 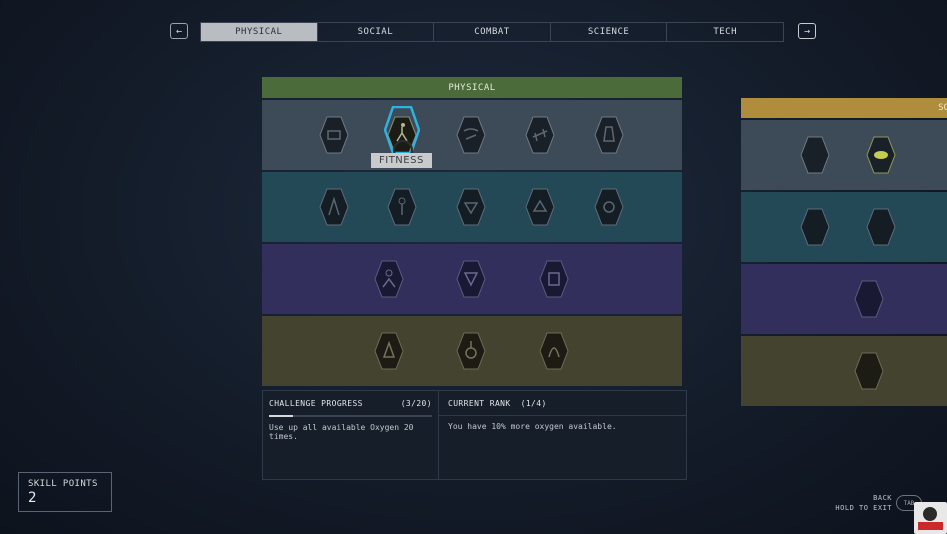 I want to click on arrow-right-icon: →, so click(x=807, y=31).